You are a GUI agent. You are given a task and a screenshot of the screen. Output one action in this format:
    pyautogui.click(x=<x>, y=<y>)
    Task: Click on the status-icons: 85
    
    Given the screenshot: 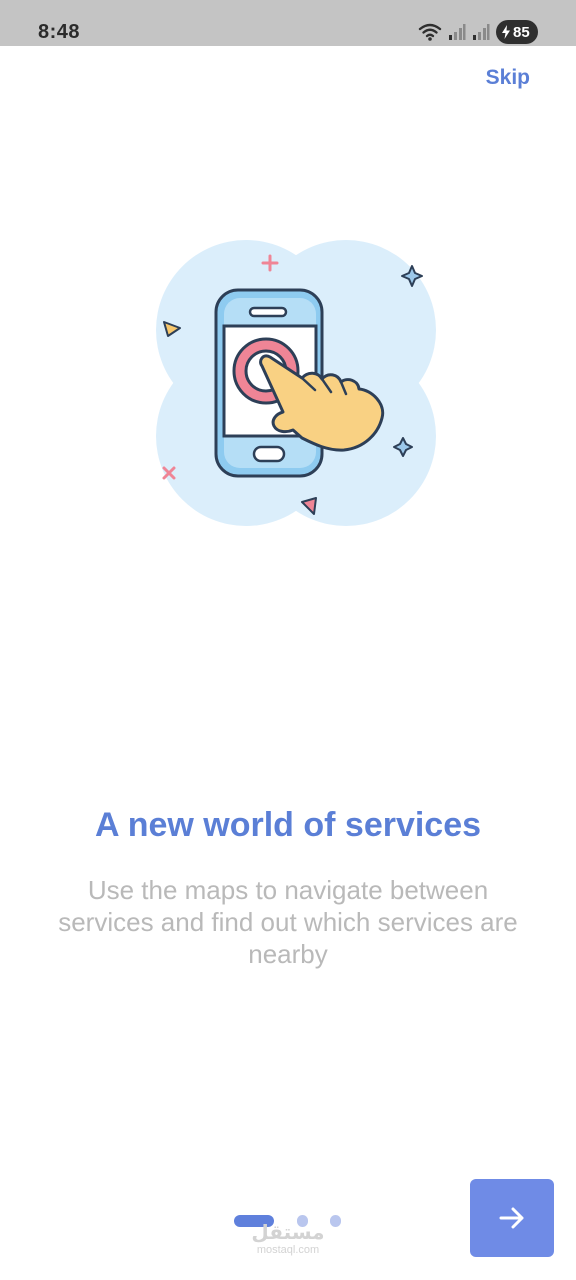 What is the action you would take?
    pyautogui.click(x=478, y=32)
    